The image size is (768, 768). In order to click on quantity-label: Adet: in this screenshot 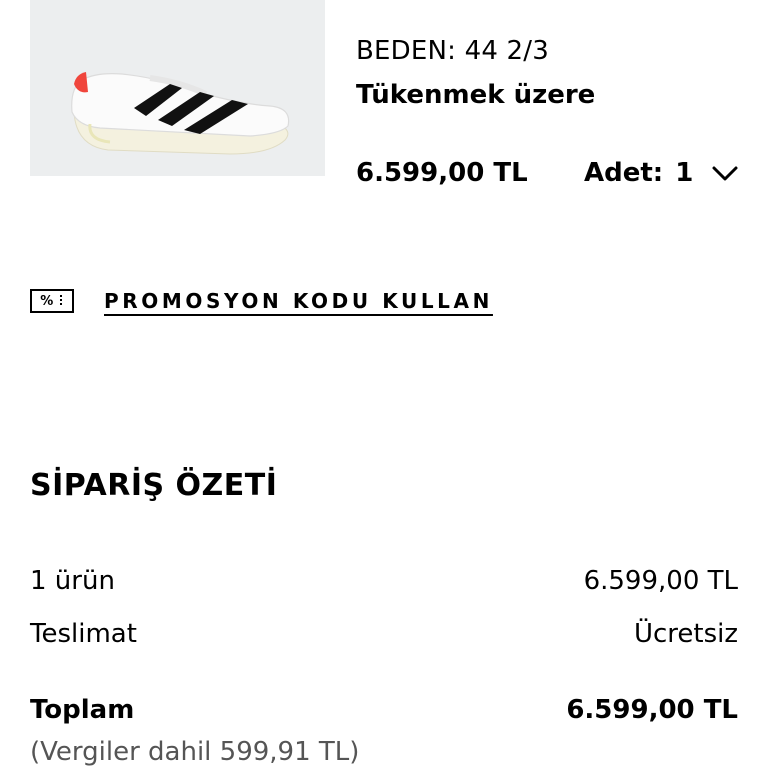, I will do `click(624, 173)`.